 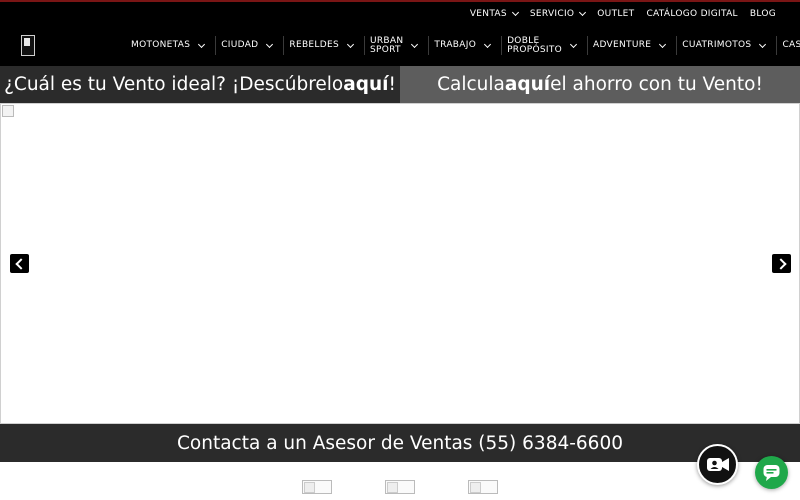 What do you see at coordinates (392, 84) in the screenshot?
I see `promo-text: !` at bounding box center [392, 84].